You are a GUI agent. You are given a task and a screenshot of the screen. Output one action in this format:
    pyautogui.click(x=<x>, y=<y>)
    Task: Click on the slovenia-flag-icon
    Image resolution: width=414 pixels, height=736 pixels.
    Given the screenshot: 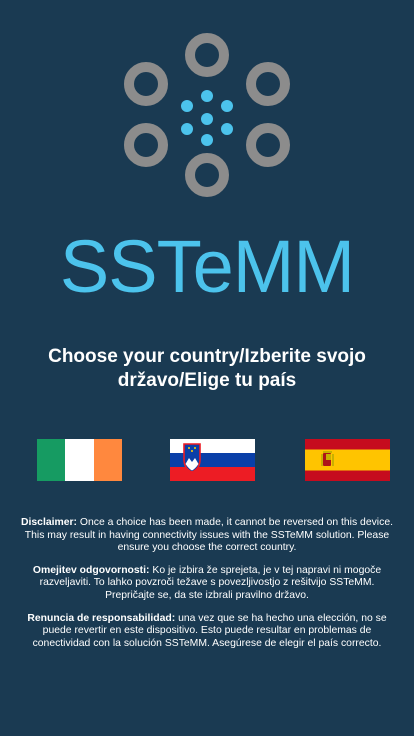 What is the action you would take?
    pyautogui.click(x=212, y=460)
    